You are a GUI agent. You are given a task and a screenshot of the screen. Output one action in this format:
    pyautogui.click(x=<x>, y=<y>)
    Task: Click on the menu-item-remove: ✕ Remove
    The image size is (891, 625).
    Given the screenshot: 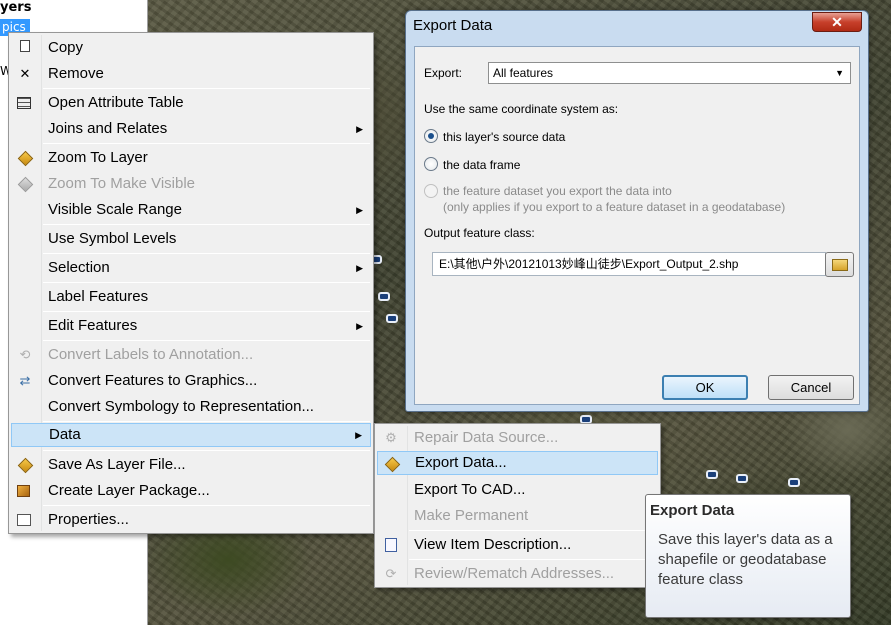 What is the action you would take?
    pyautogui.click(x=191, y=74)
    